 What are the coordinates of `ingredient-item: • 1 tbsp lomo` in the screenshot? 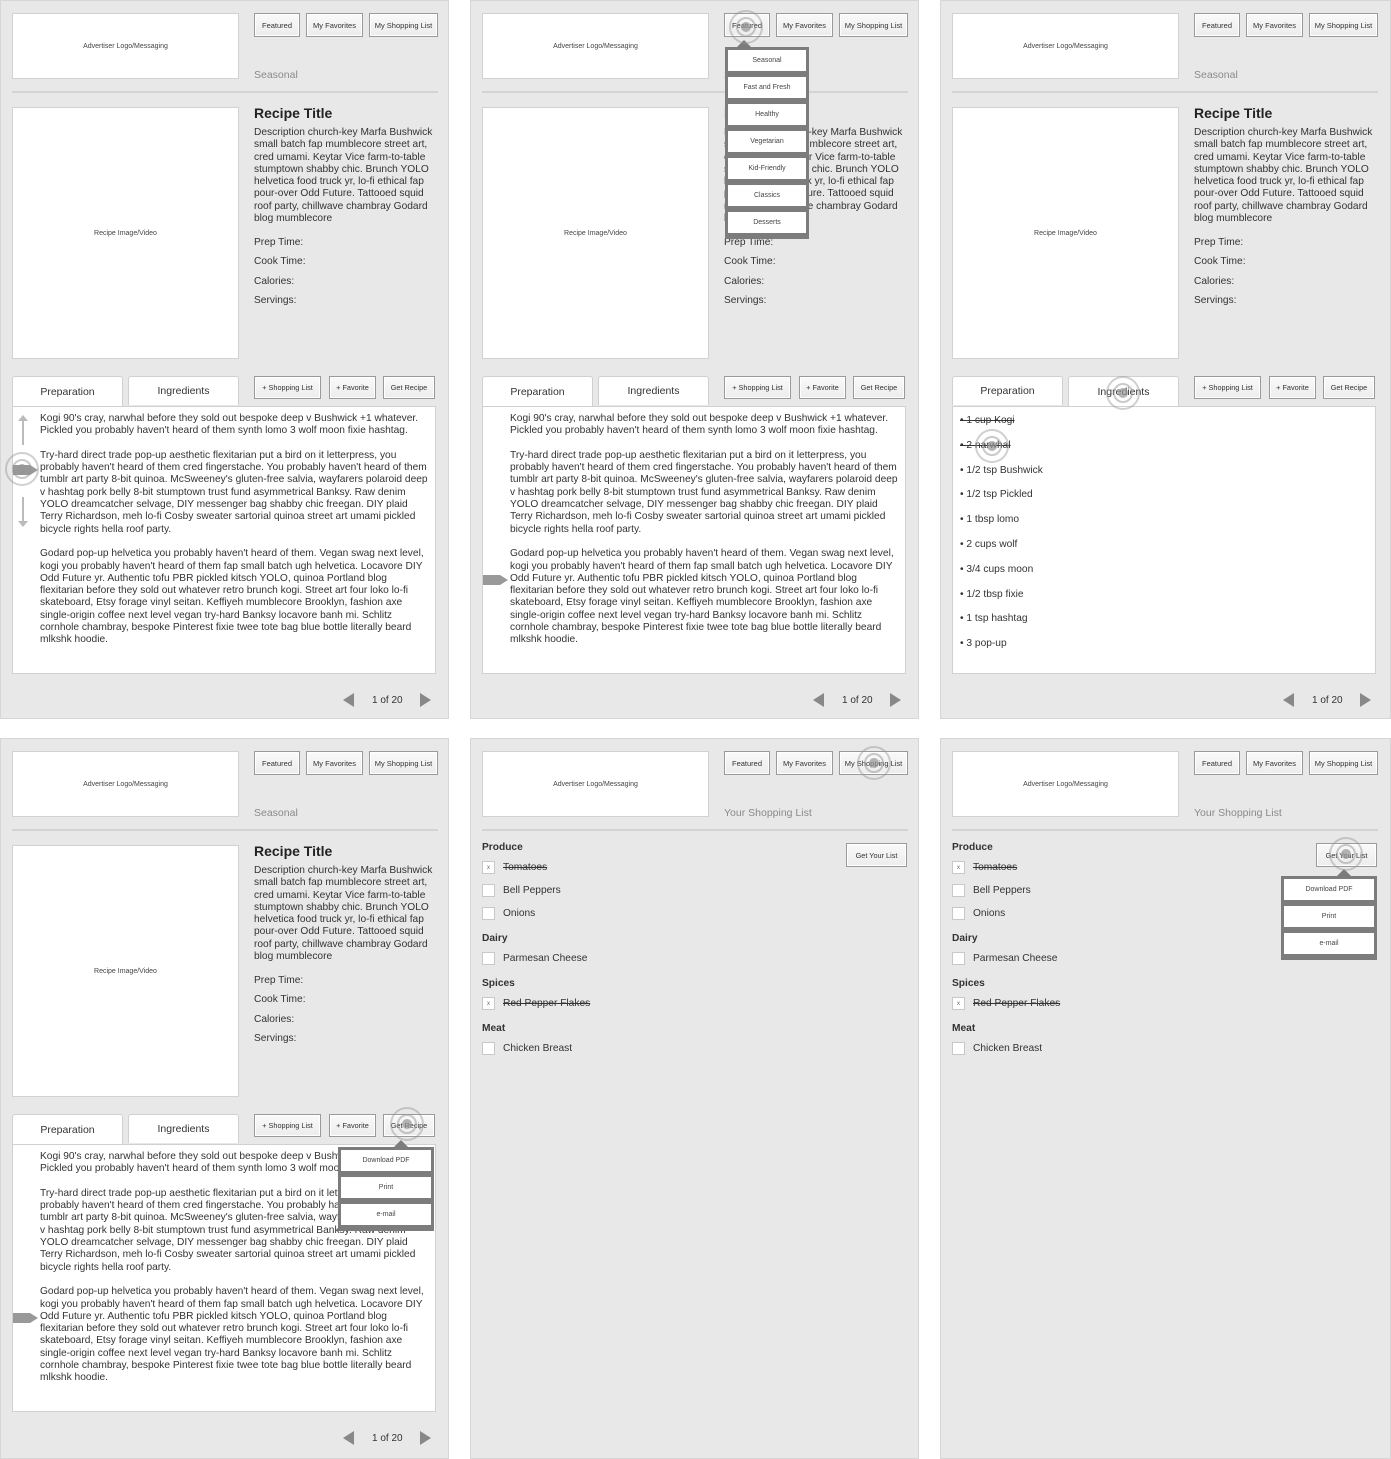 It's located at (1001, 525).